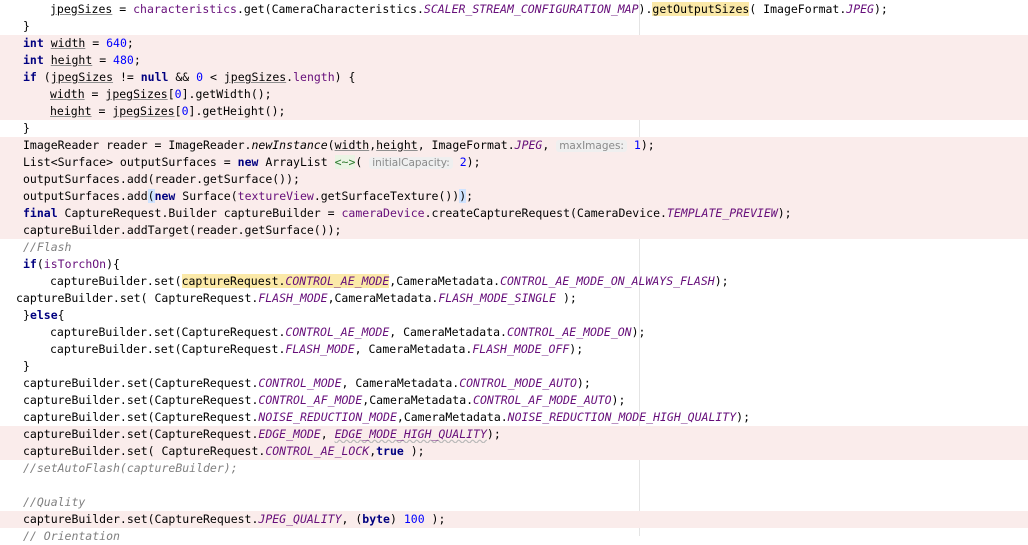 Image resolution: width=1028 pixels, height=545 pixels. What do you see at coordinates (514, 264) in the screenshot?
I see `code-line: if(isTorchOn){` at bounding box center [514, 264].